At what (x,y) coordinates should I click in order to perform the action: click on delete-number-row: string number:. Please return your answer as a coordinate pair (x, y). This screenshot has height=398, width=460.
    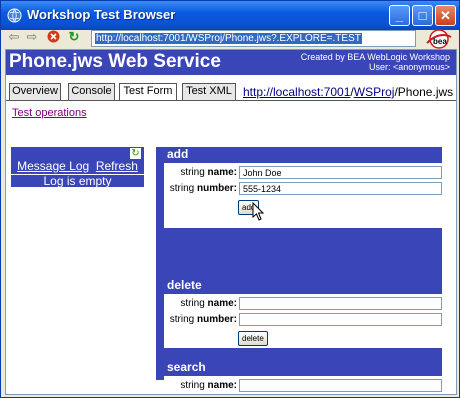
    Looking at the image, I should click on (303, 320).